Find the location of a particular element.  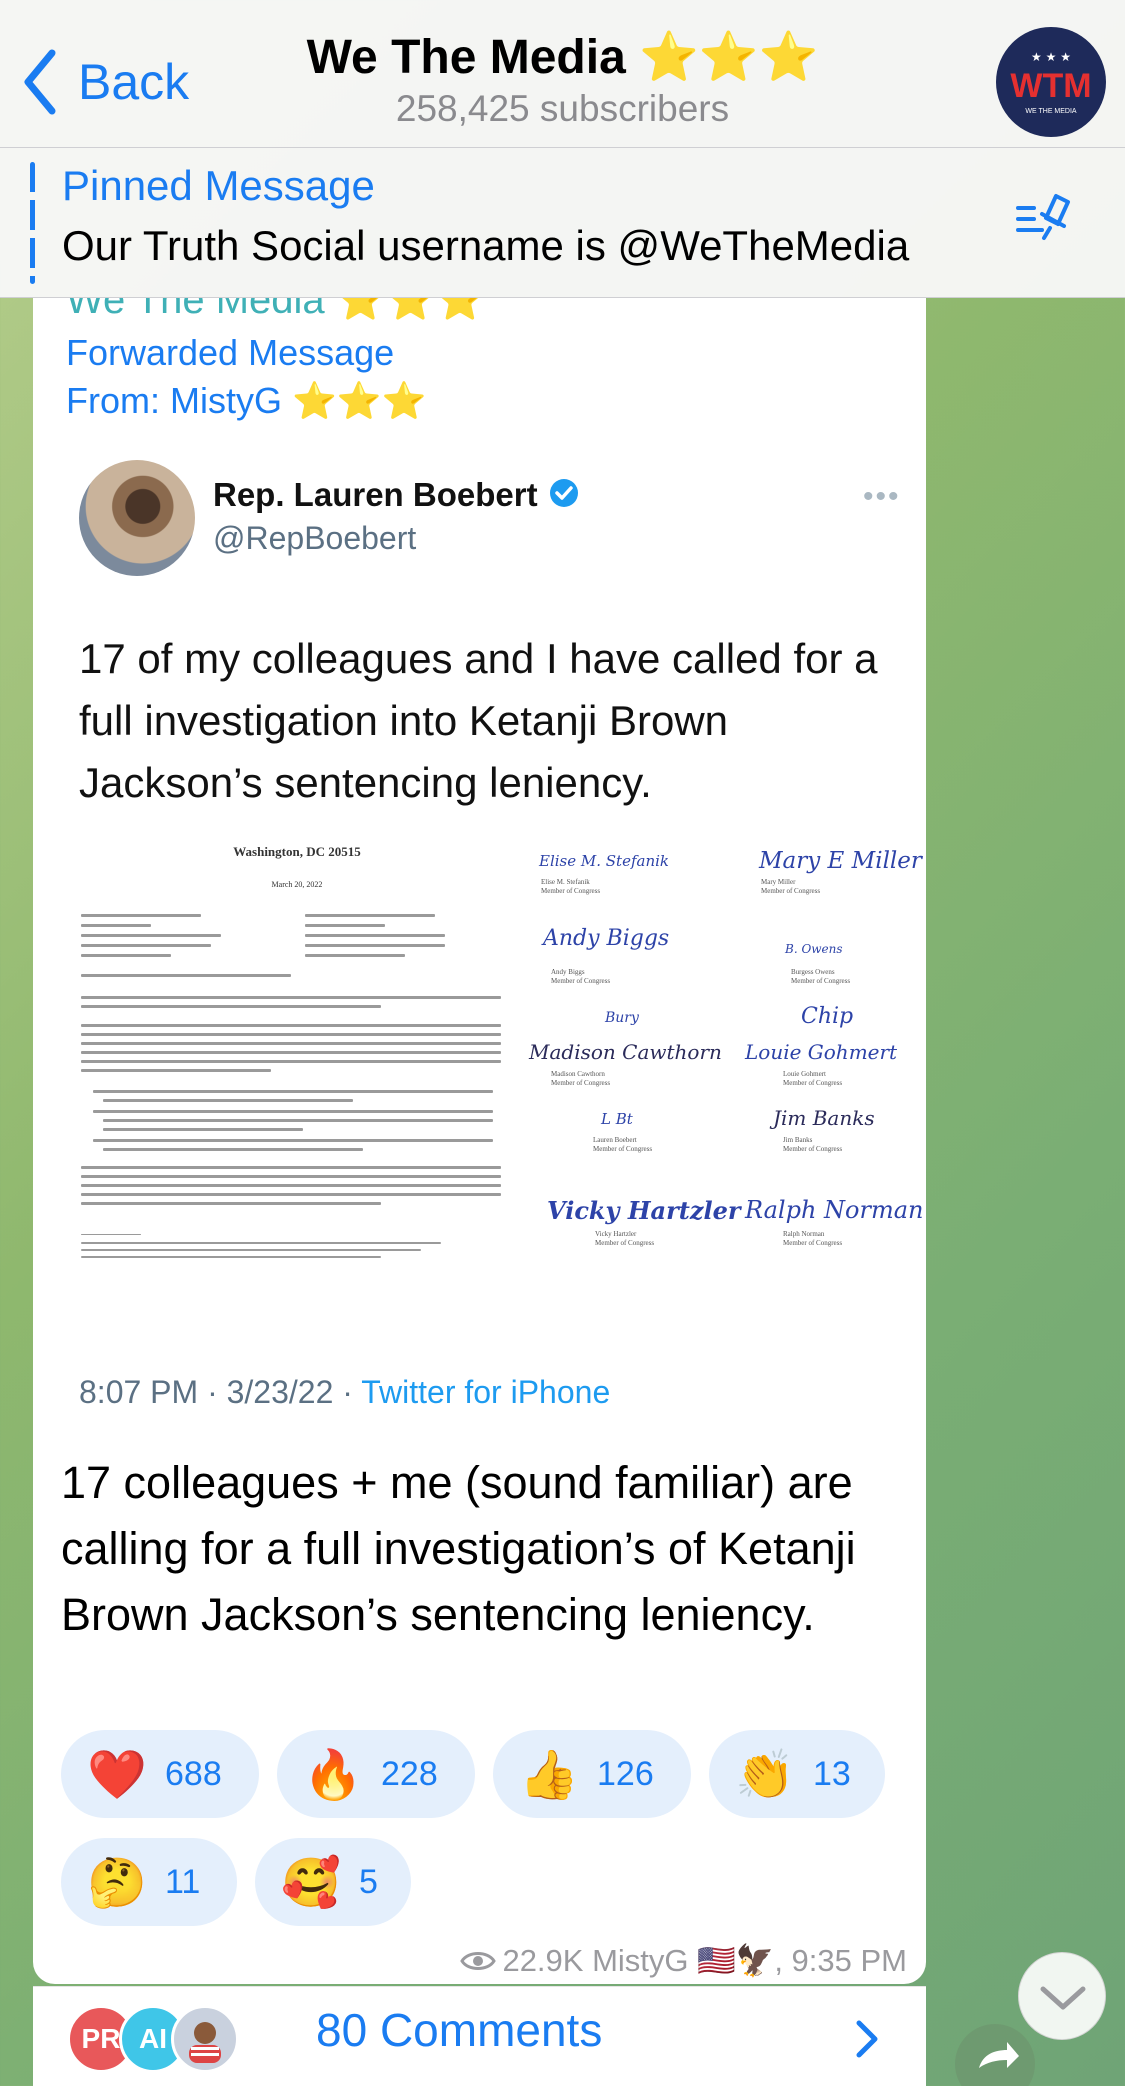

tweet-timestamp: 8:07 PM · 3/23/22 · Twitter for iPhone is located at coordinates (344, 1392).